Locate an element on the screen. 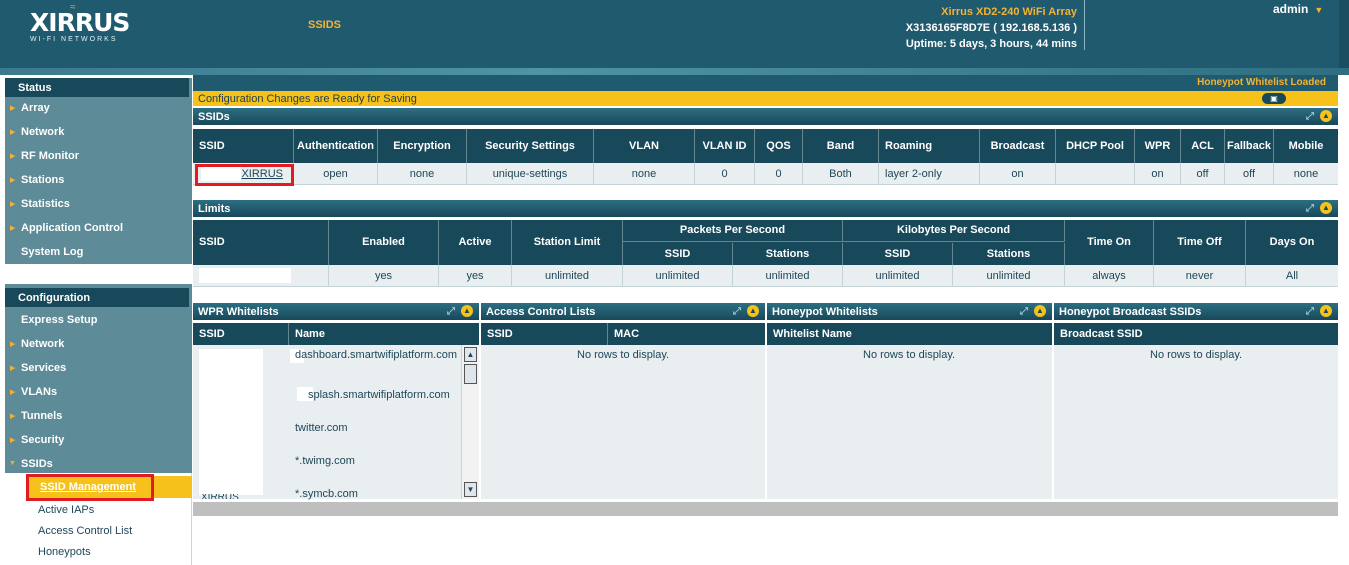 The height and width of the screenshot is (565, 1349). col-dhcp-pool: DHCP Pool is located at coordinates (1095, 146).